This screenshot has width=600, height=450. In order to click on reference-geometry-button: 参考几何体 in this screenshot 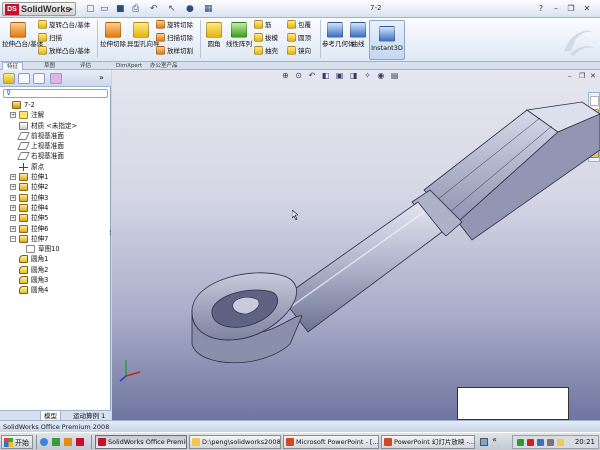, I will do `click(338, 35)`.